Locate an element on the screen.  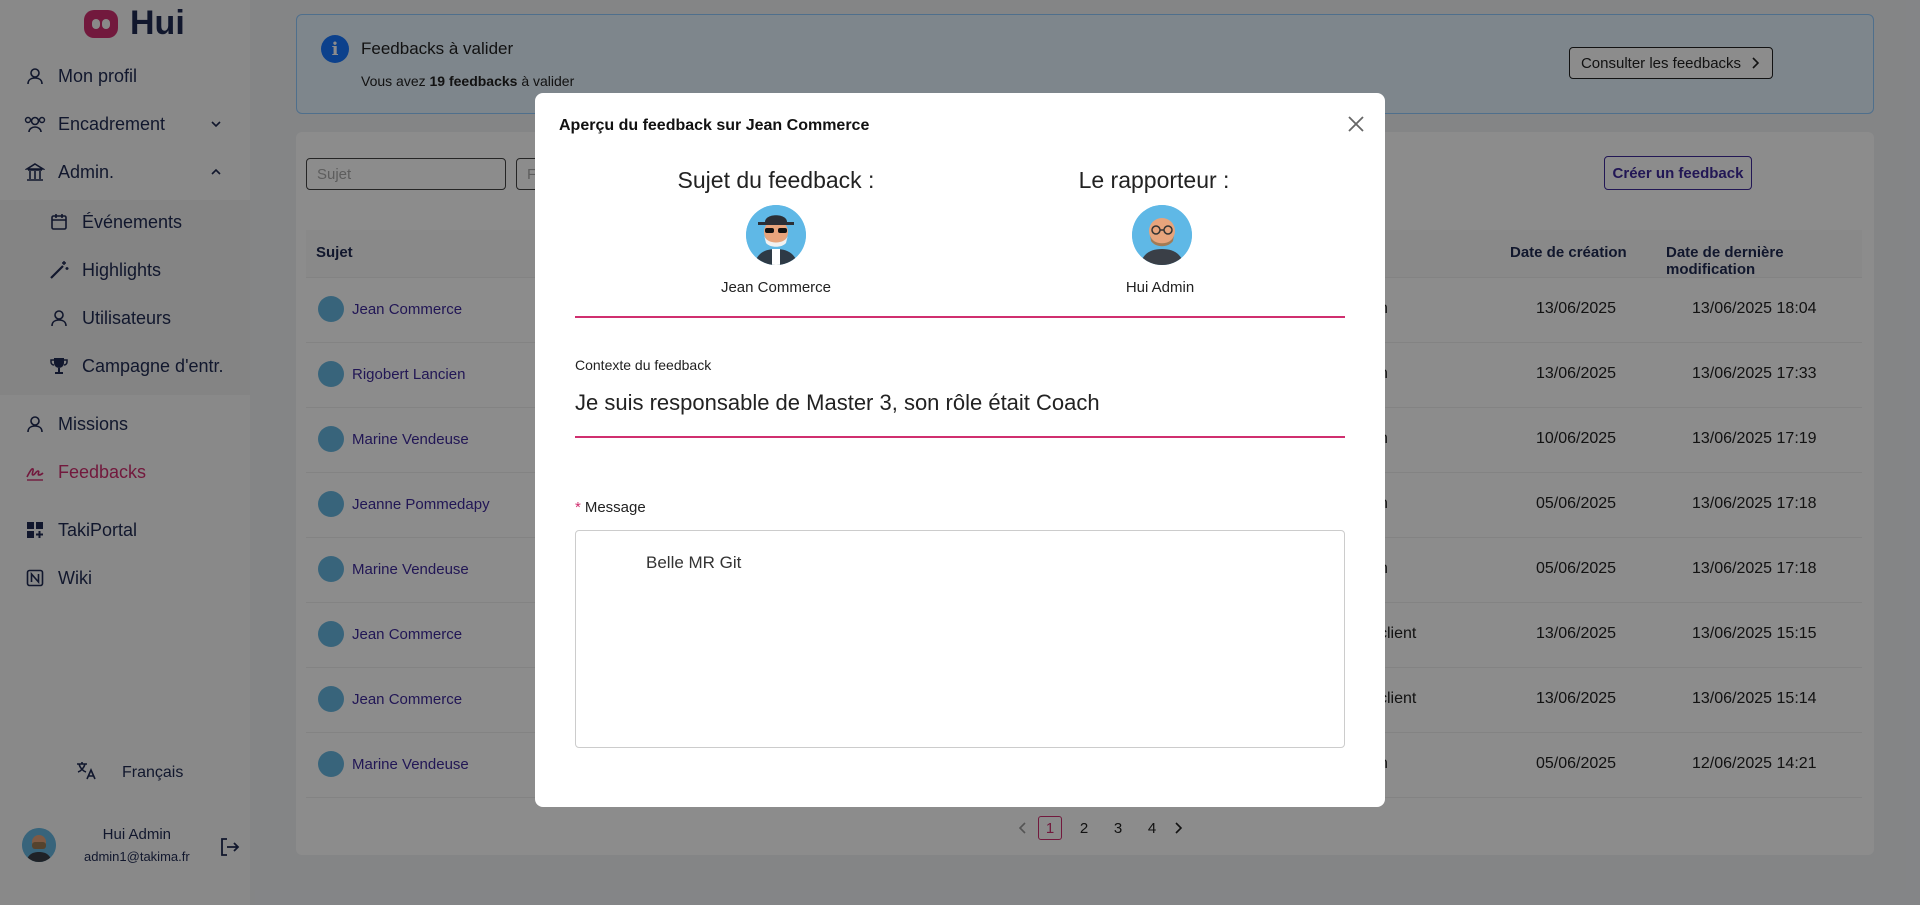
reporter-title: Le rapporteur : is located at coordinates (1154, 180).